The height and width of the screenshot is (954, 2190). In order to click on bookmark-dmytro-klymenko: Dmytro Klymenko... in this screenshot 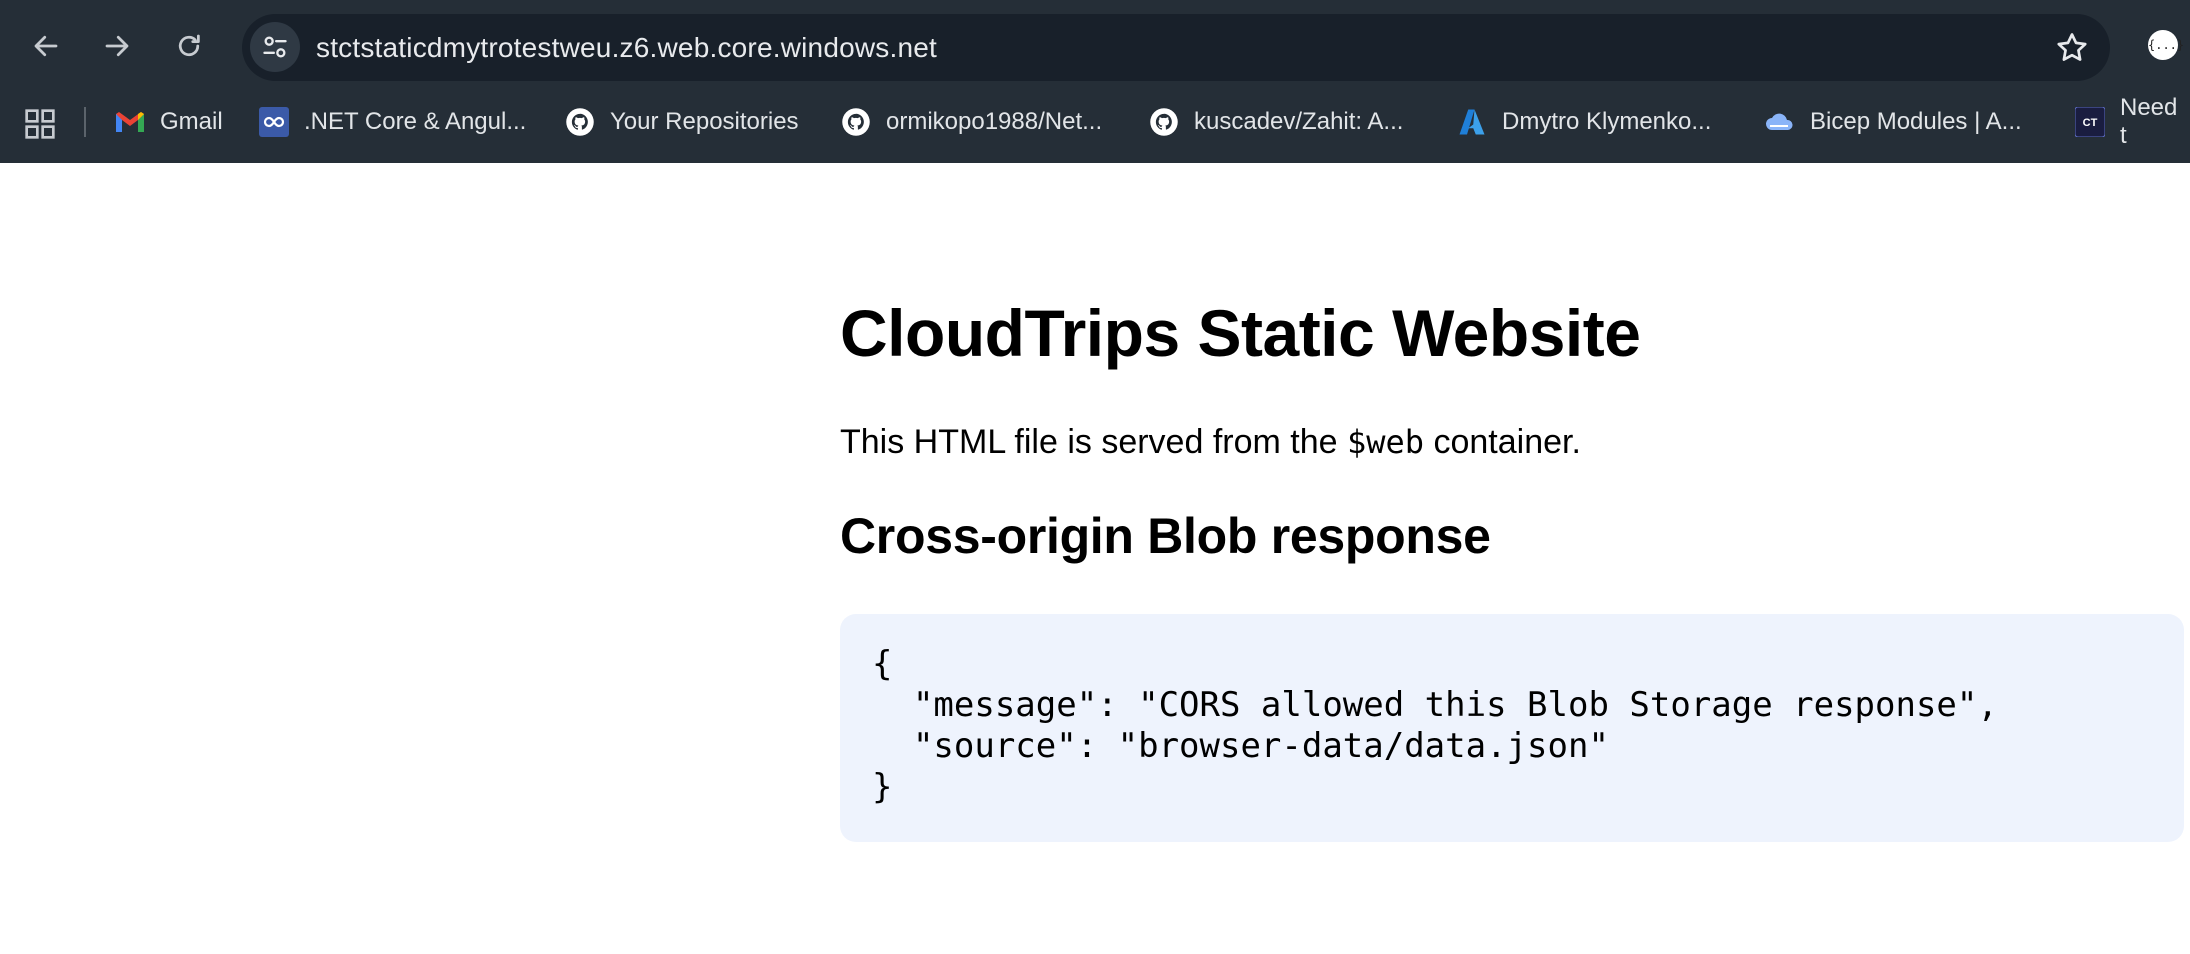, I will do `click(1583, 122)`.